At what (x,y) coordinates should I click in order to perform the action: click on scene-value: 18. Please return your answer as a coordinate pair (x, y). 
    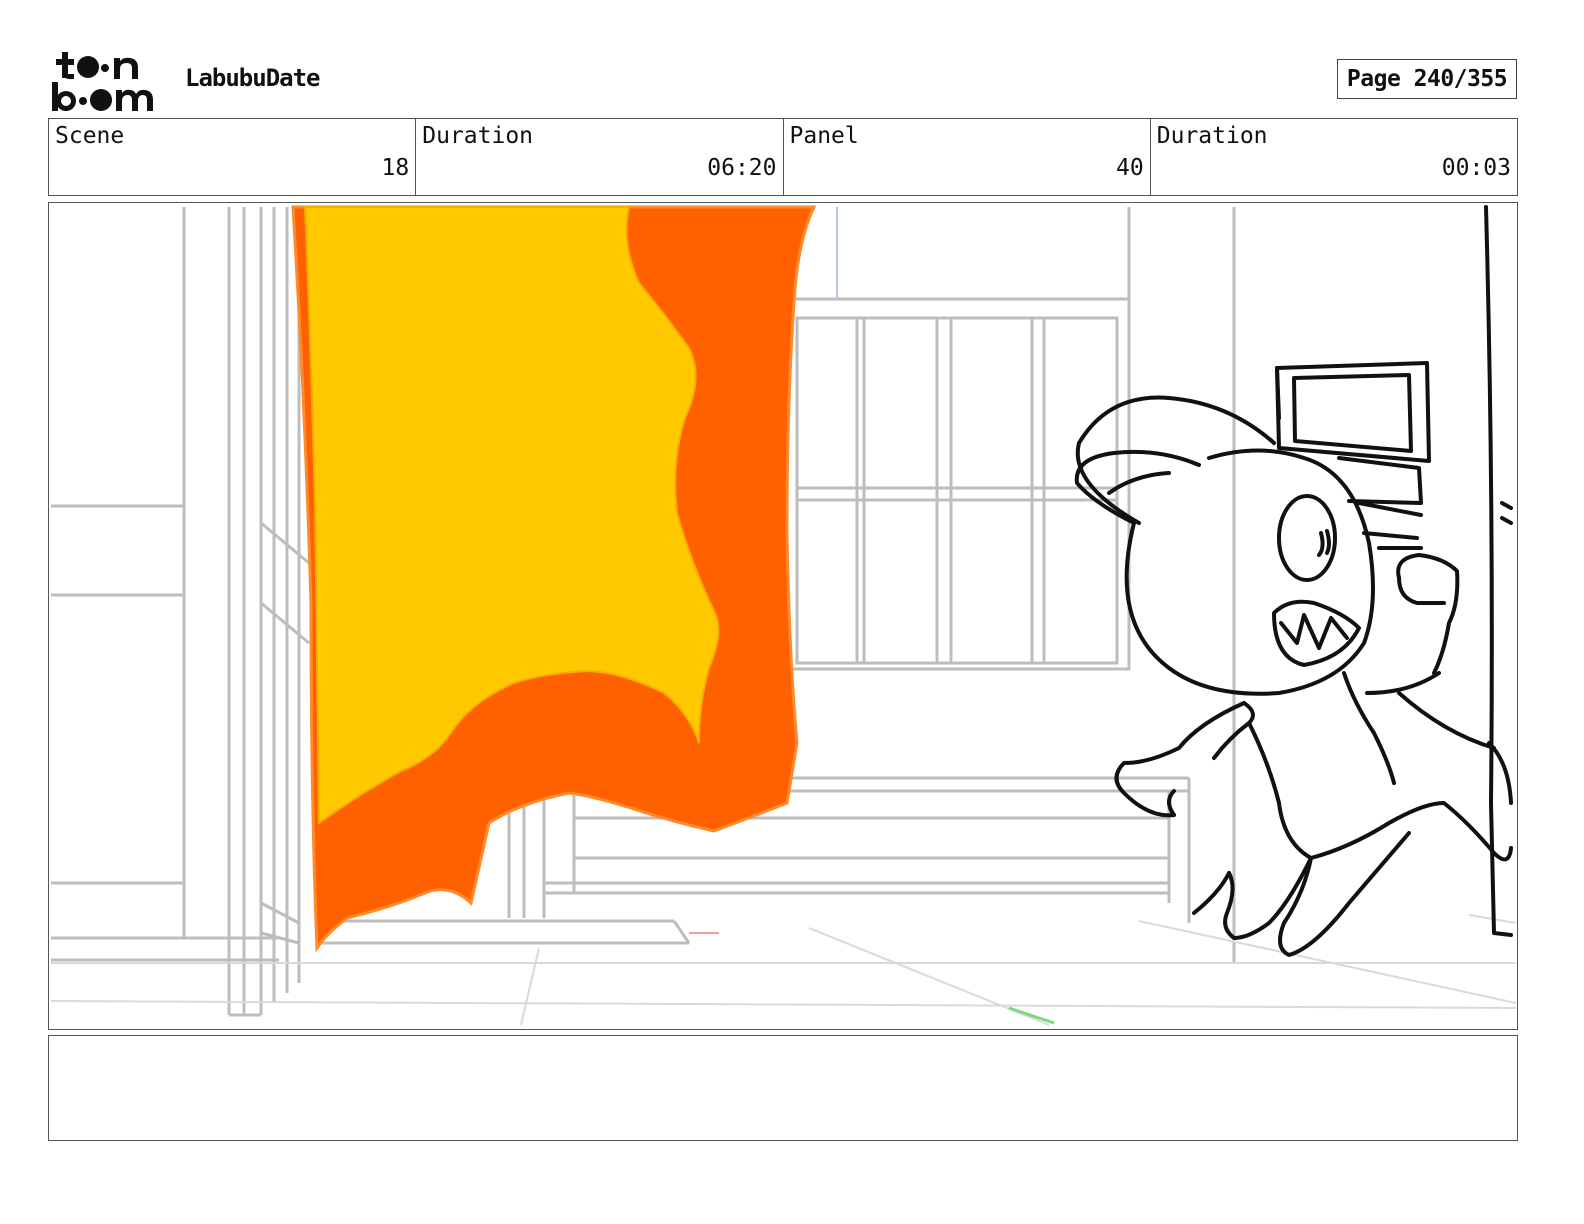
    Looking at the image, I should click on (395, 168).